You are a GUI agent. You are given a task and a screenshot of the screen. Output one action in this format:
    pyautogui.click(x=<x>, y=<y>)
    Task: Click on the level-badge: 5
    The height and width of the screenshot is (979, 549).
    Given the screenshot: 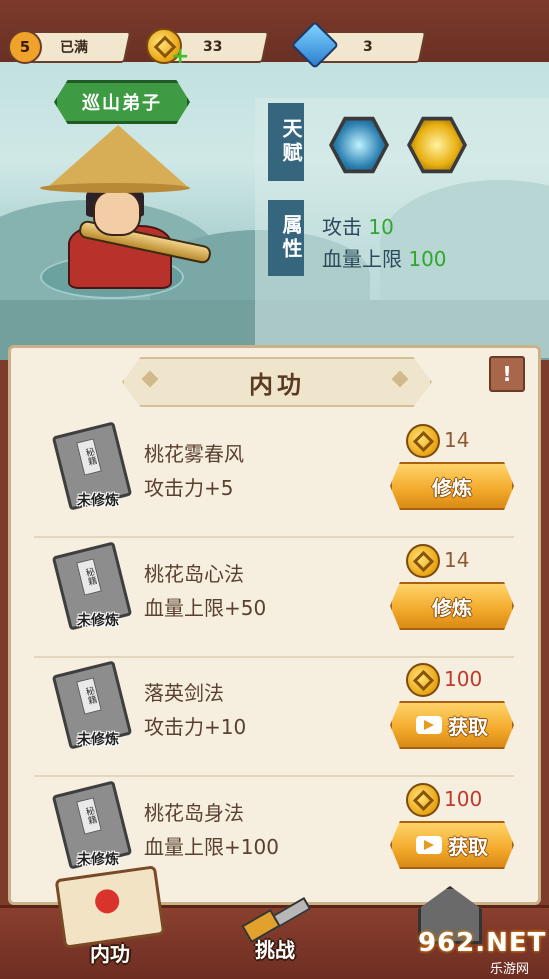 What is the action you would take?
    pyautogui.click(x=25, y=47)
    